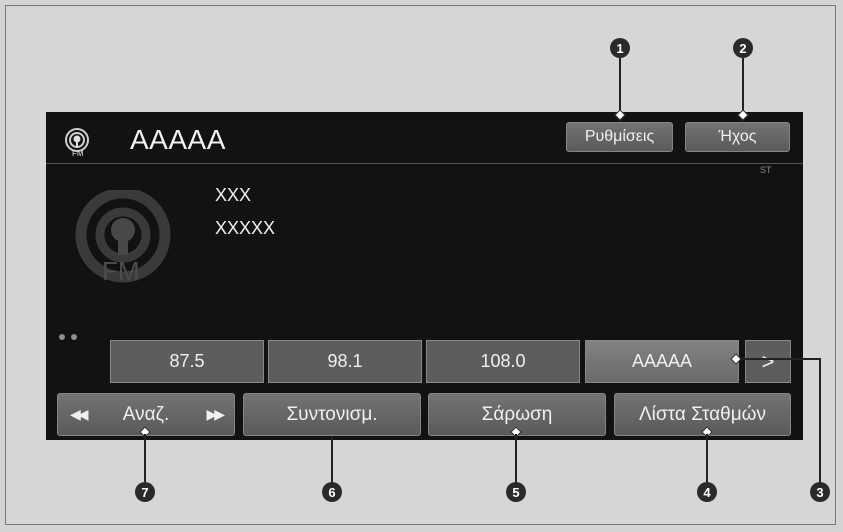 This screenshot has height=532, width=843. I want to click on callout-6: 6, so click(332, 492).